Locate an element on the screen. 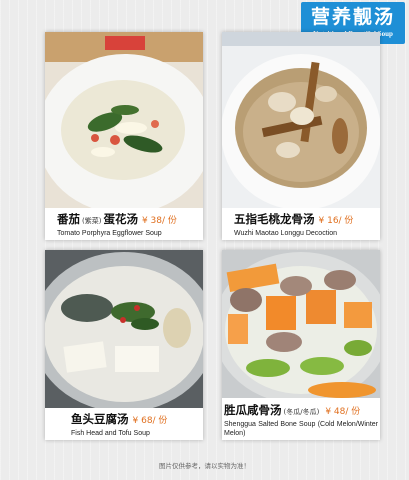 This screenshot has height=480, width=409. dish-name: 五指毛桃龙骨汤 is located at coordinates (274, 219).